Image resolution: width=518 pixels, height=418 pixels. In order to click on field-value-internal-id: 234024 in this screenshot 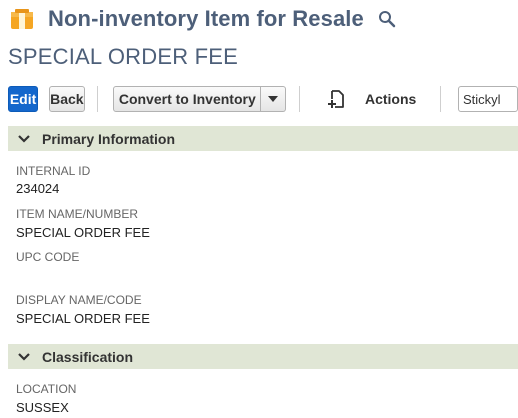, I will do `click(38, 188)`.